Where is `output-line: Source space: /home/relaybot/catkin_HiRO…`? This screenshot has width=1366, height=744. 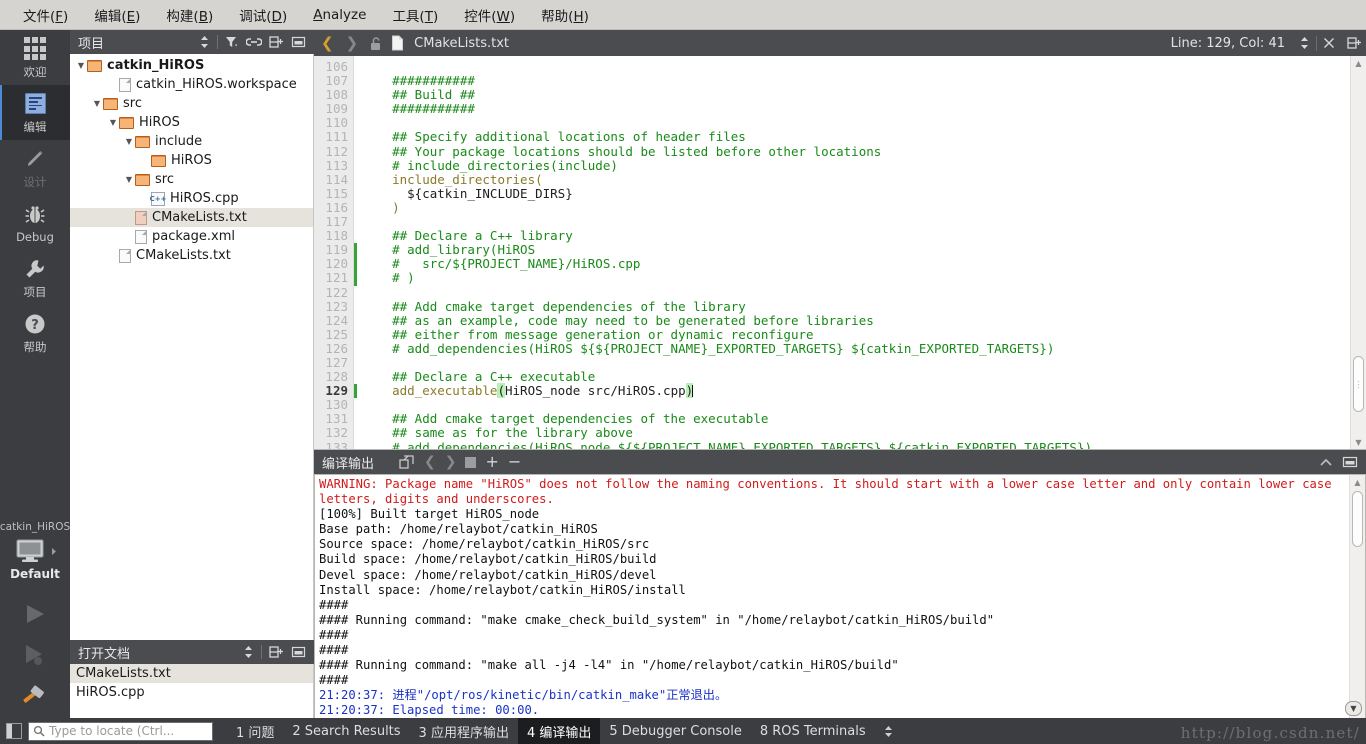 output-line: Source space: /home/relaybot/catkin_HiRO… is located at coordinates (484, 544).